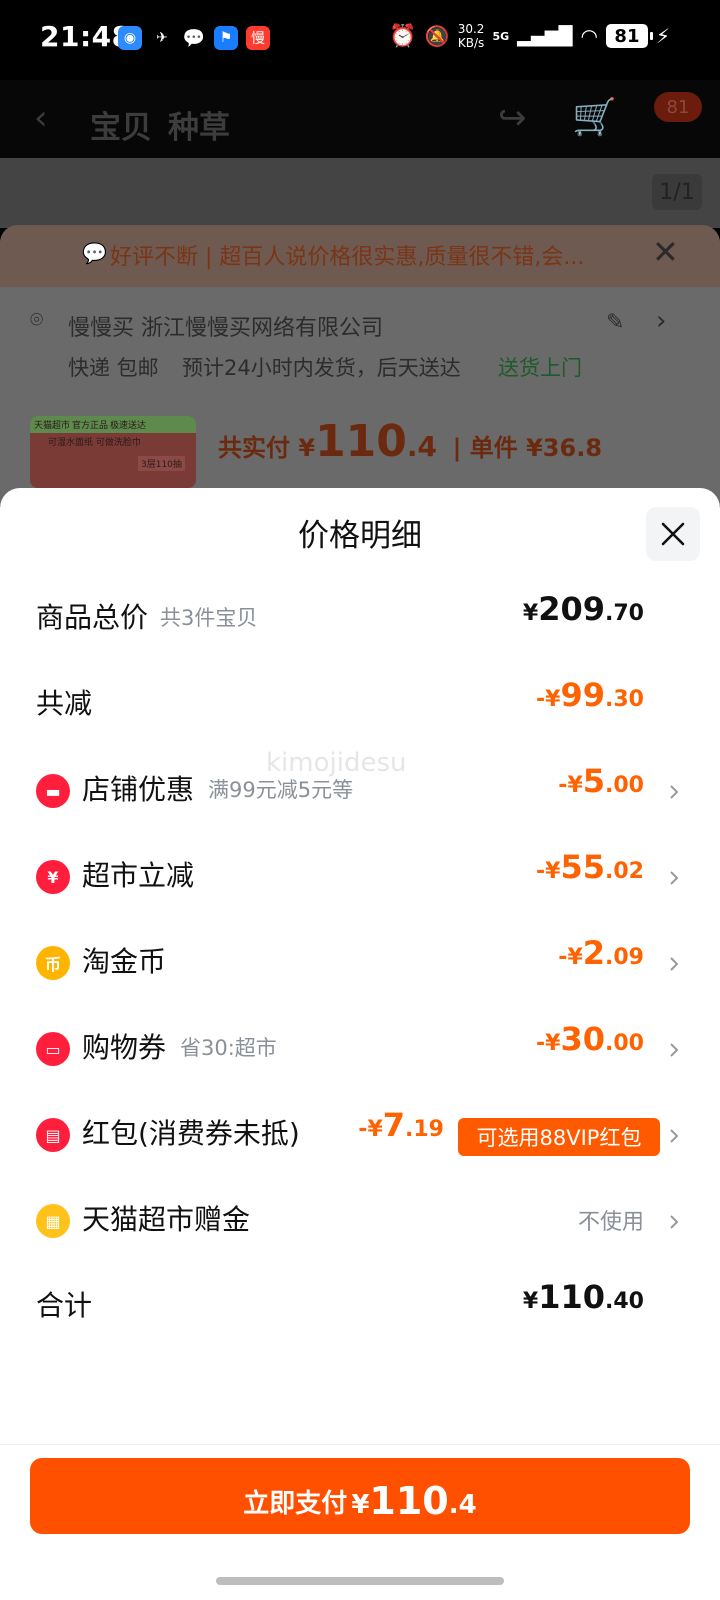  I want to click on row-amount: -¥55.02, so click(590, 867).